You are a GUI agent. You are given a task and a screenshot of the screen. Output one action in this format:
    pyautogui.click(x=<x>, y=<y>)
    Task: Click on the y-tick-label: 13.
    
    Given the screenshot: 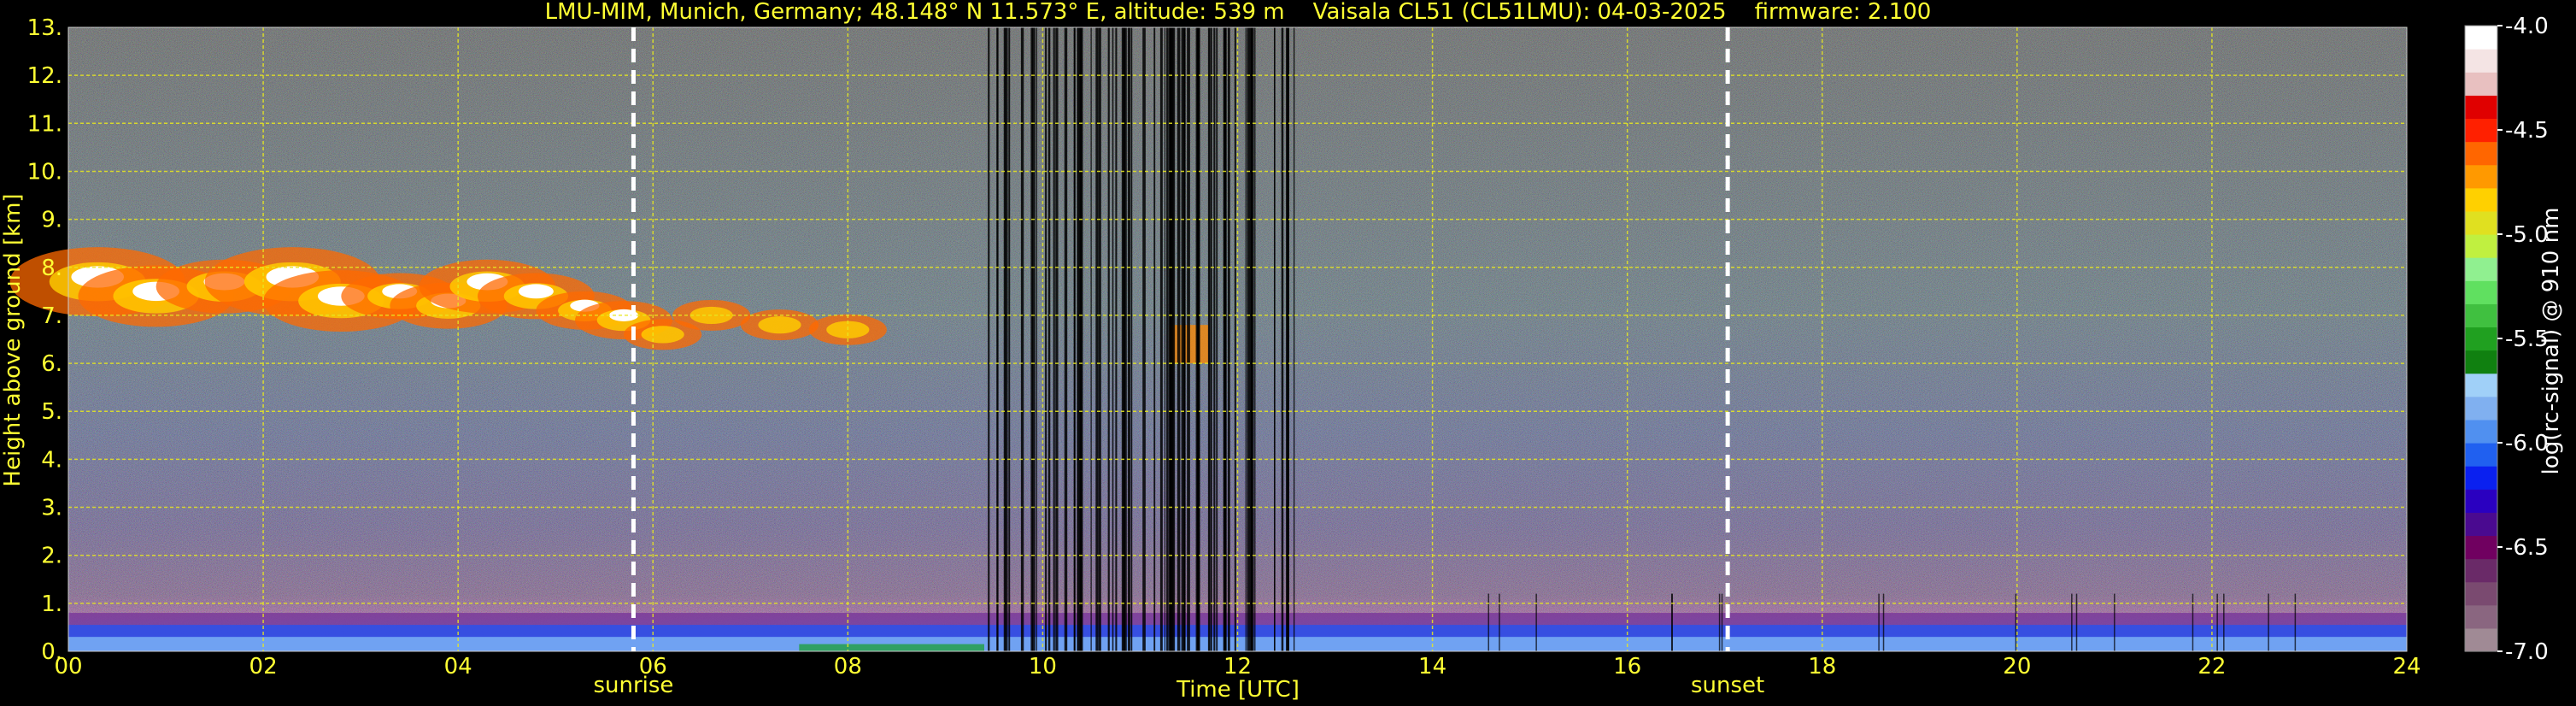 What is the action you would take?
    pyautogui.click(x=44, y=28)
    